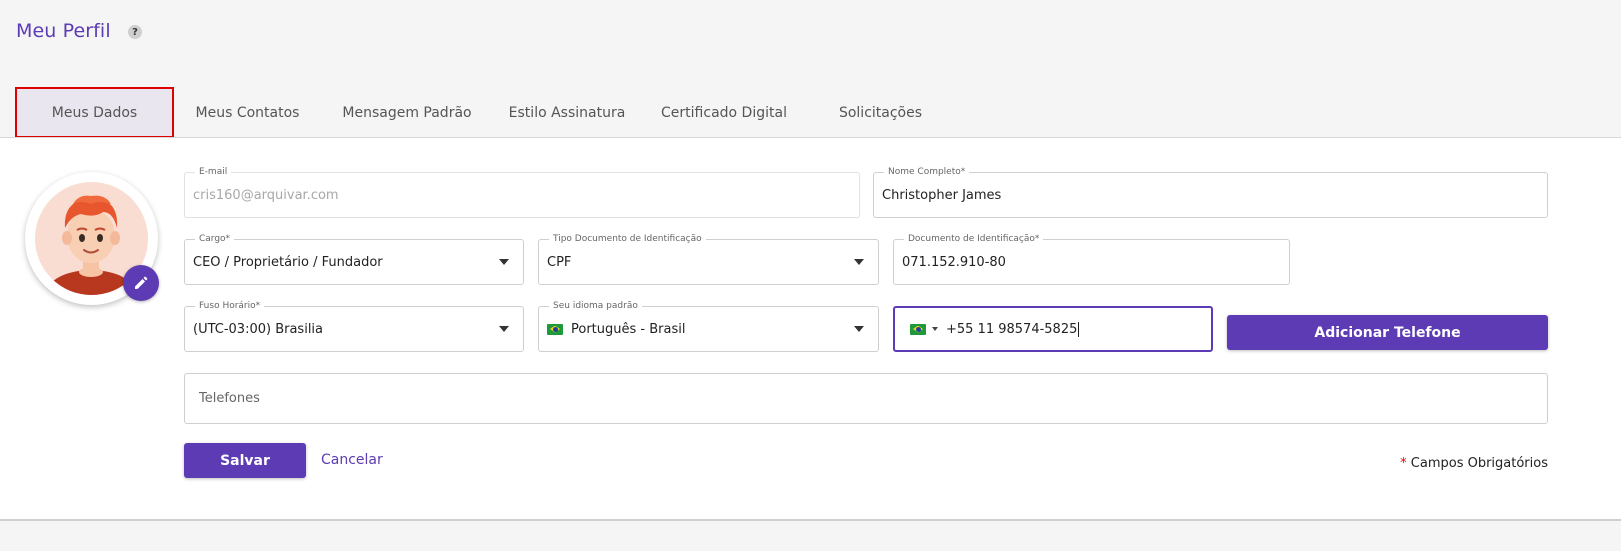 The width and height of the screenshot is (1621, 551). I want to click on tab-meus-dados: Meus Dados, so click(94, 112).